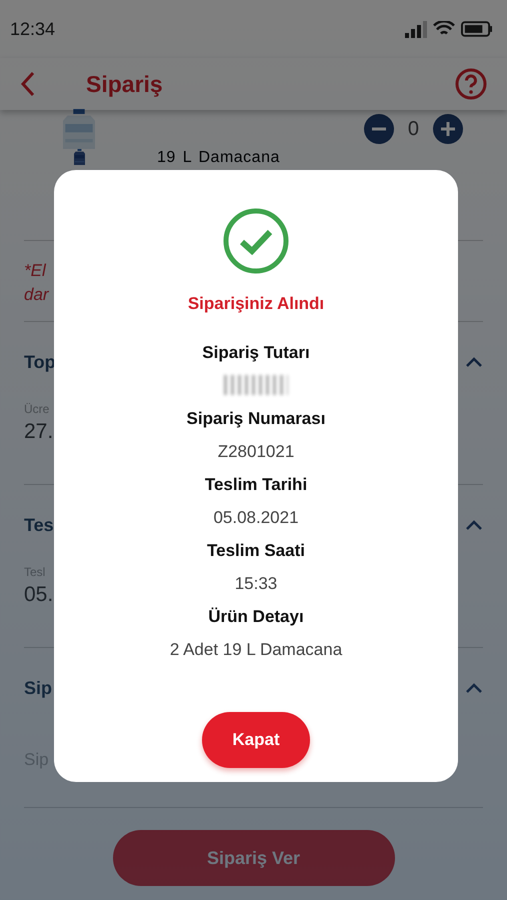 The width and height of the screenshot is (507, 900). I want to click on detail-label: Sipariş Tutarı, so click(256, 353).